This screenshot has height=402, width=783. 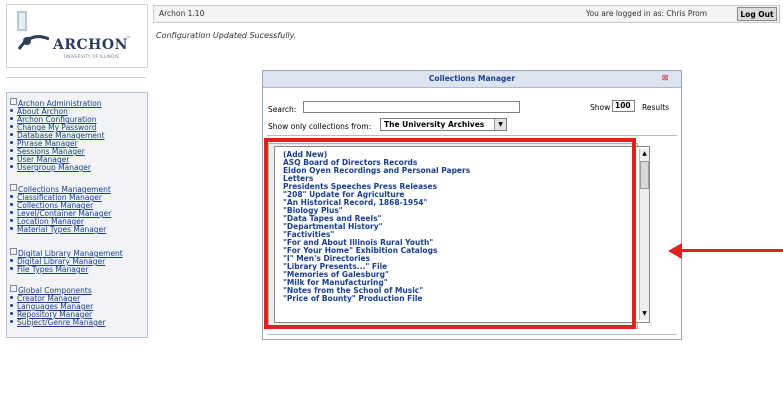 What do you see at coordinates (411, 107) in the screenshot?
I see `search-input` at bounding box center [411, 107].